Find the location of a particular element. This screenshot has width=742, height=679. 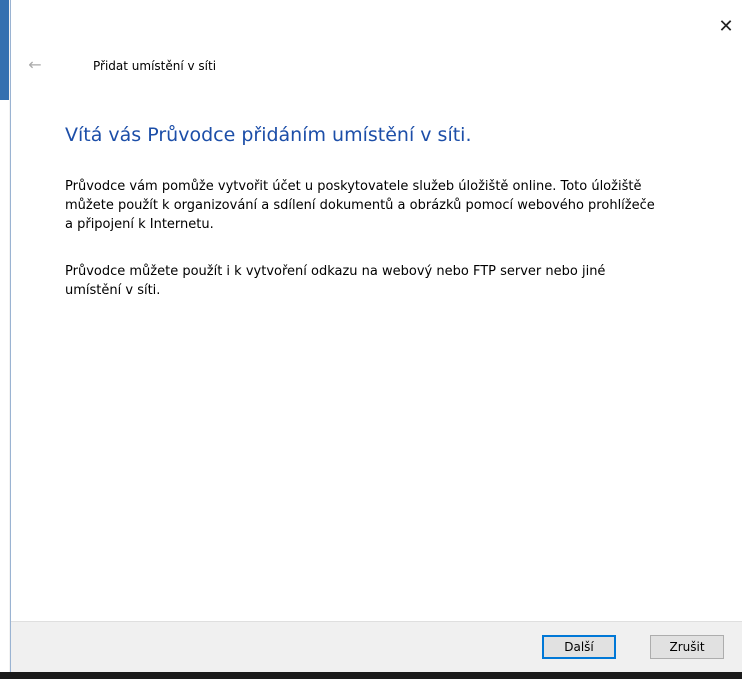

taskbar-edge is located at coordinates (371, 675).